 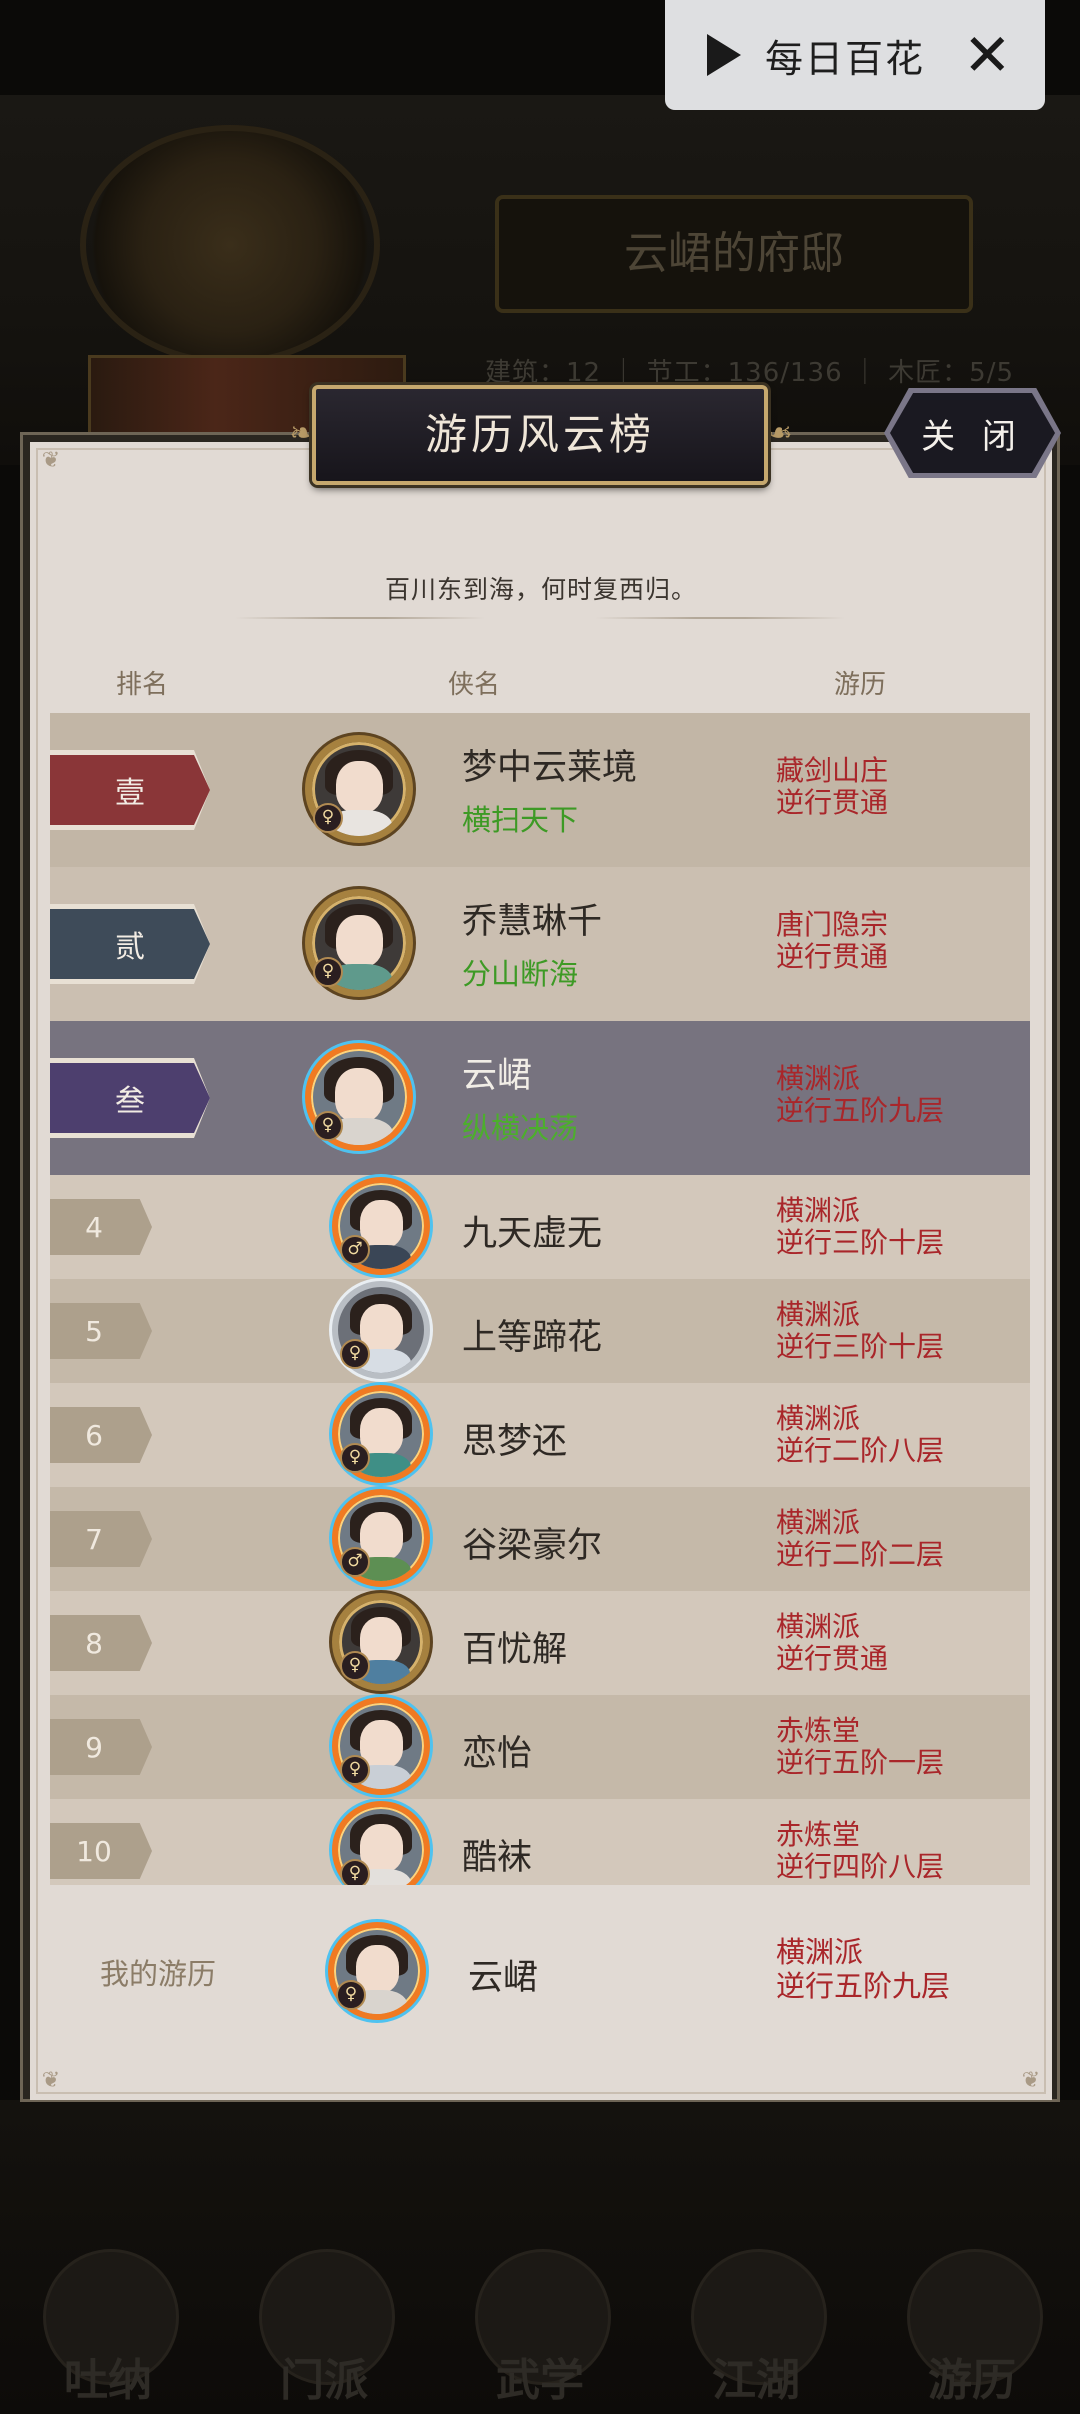 What do you see at coordinates (130, 1098) in the screenshot?
I see `rank-badge: 叁` at bounding box center [130, 1098].